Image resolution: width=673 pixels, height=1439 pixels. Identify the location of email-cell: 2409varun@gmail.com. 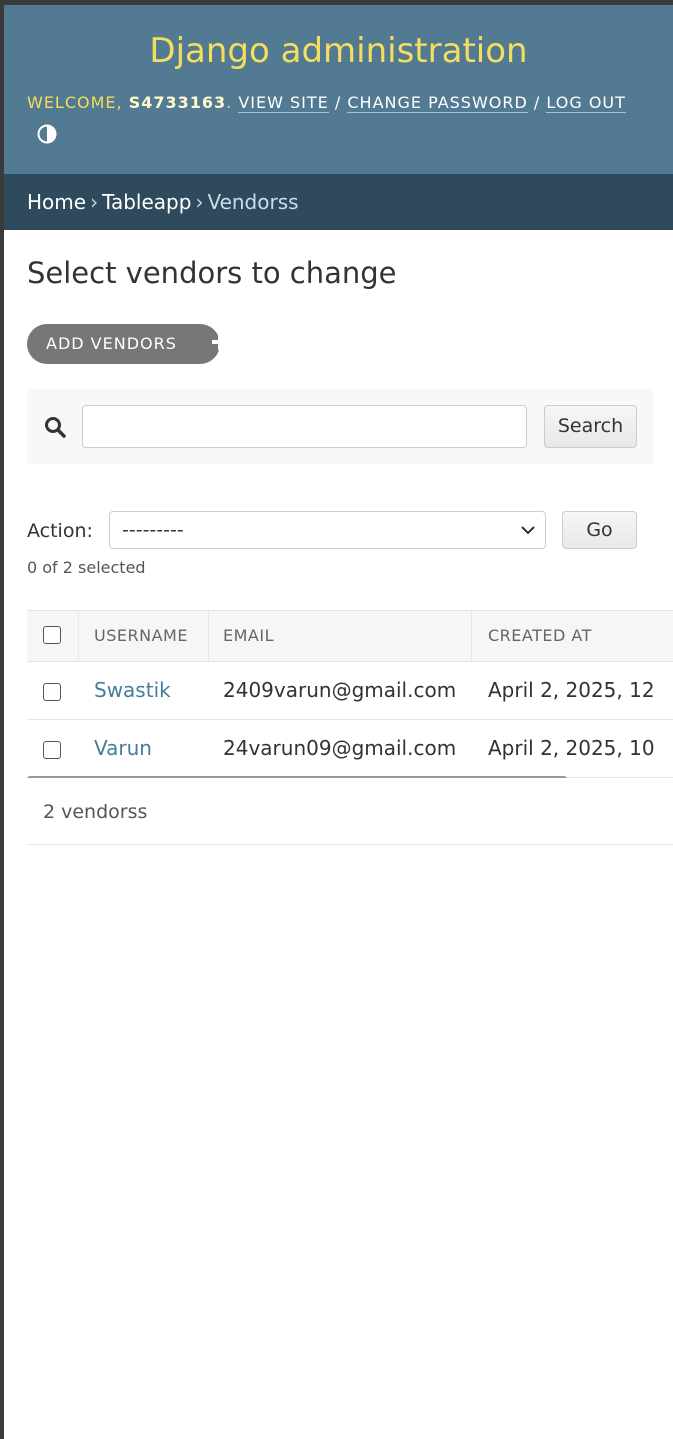
(340, 690).